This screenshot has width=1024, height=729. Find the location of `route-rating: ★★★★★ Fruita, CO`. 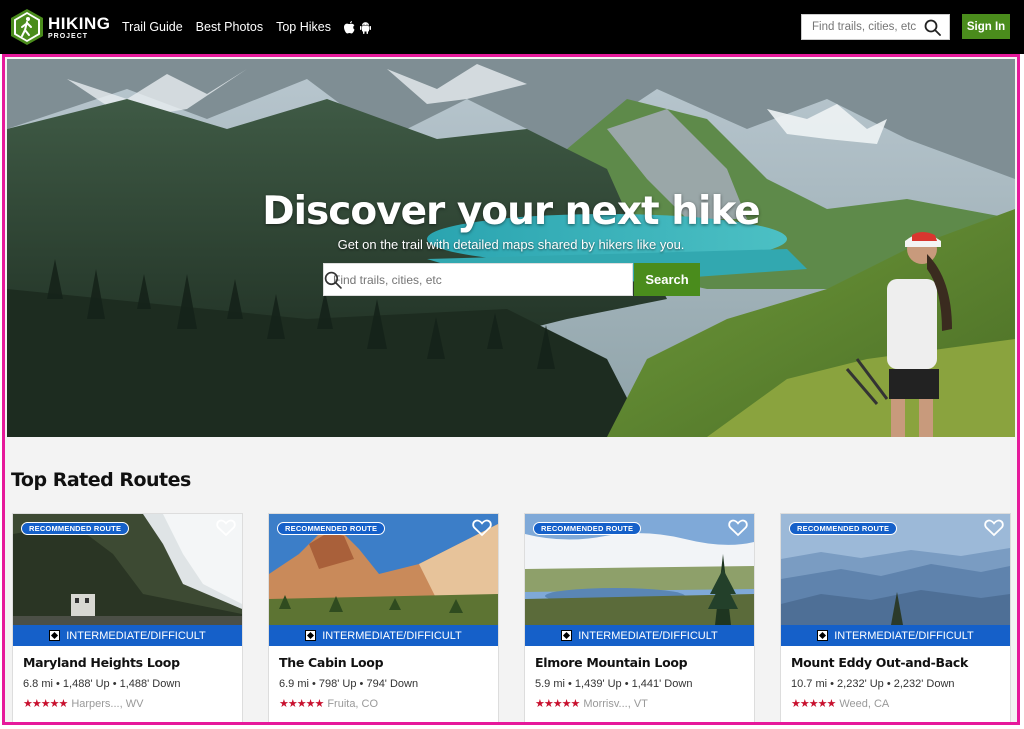

route-rating: ★★★★★ Fruita, CO is located at coordinates (329, 704).